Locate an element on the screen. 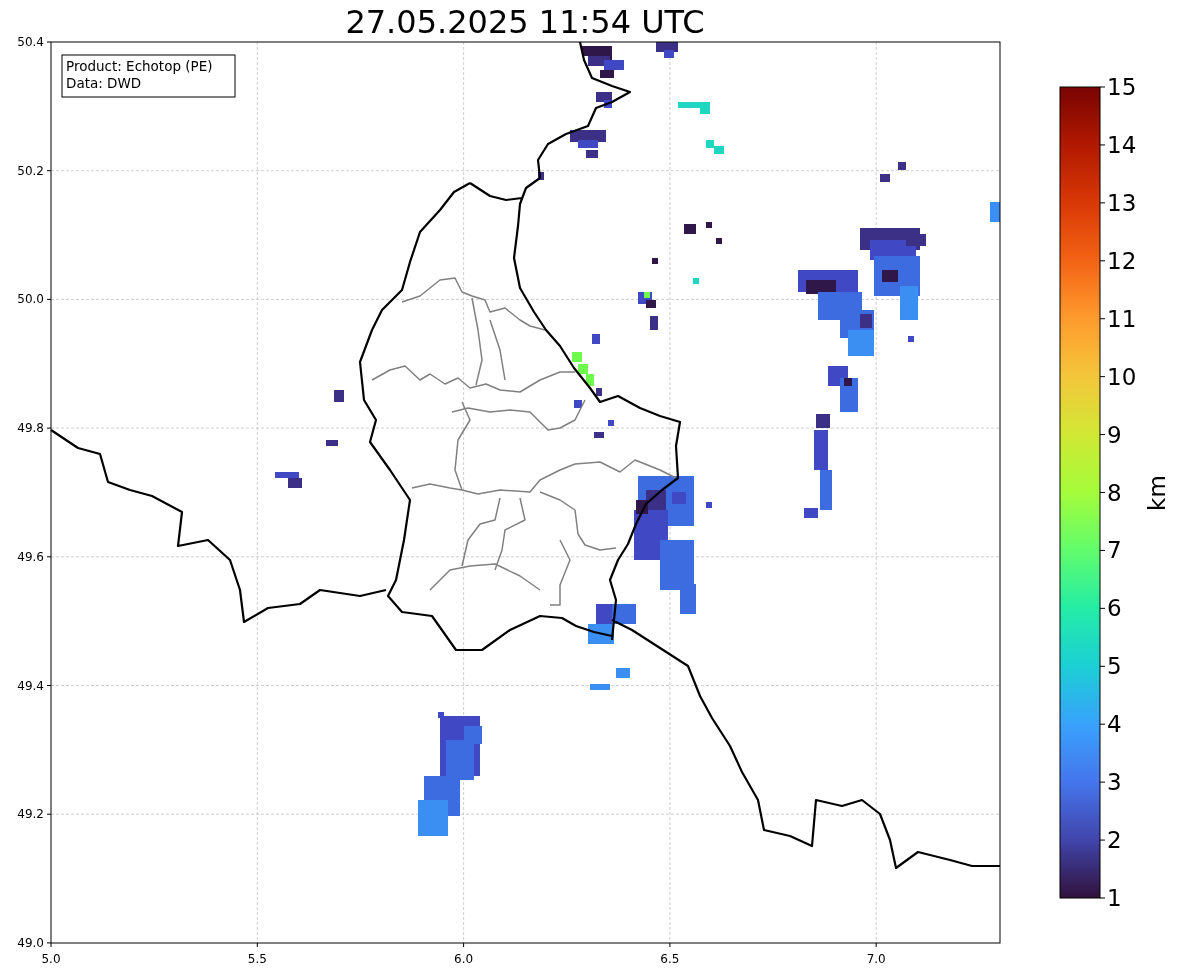  colorbar-tick-label: 5 is located at coordinates (1114, 666).